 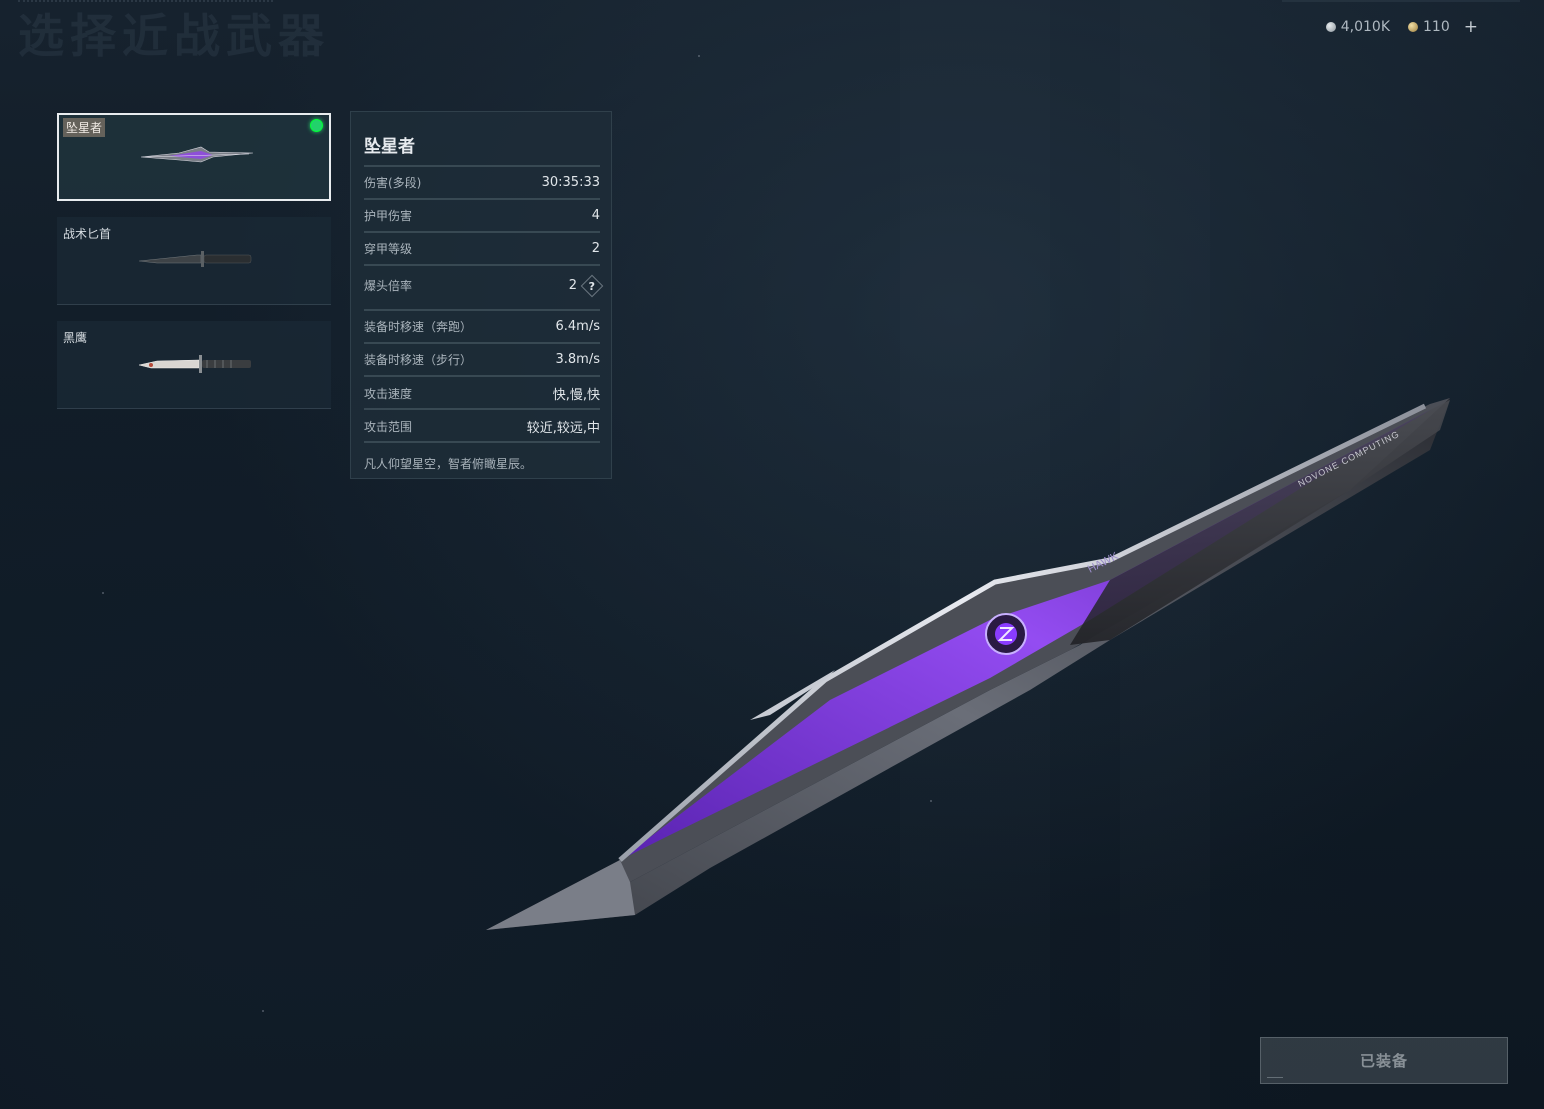 I want to click on starfall-thumbnail-icon, so click(x=197, y=154).